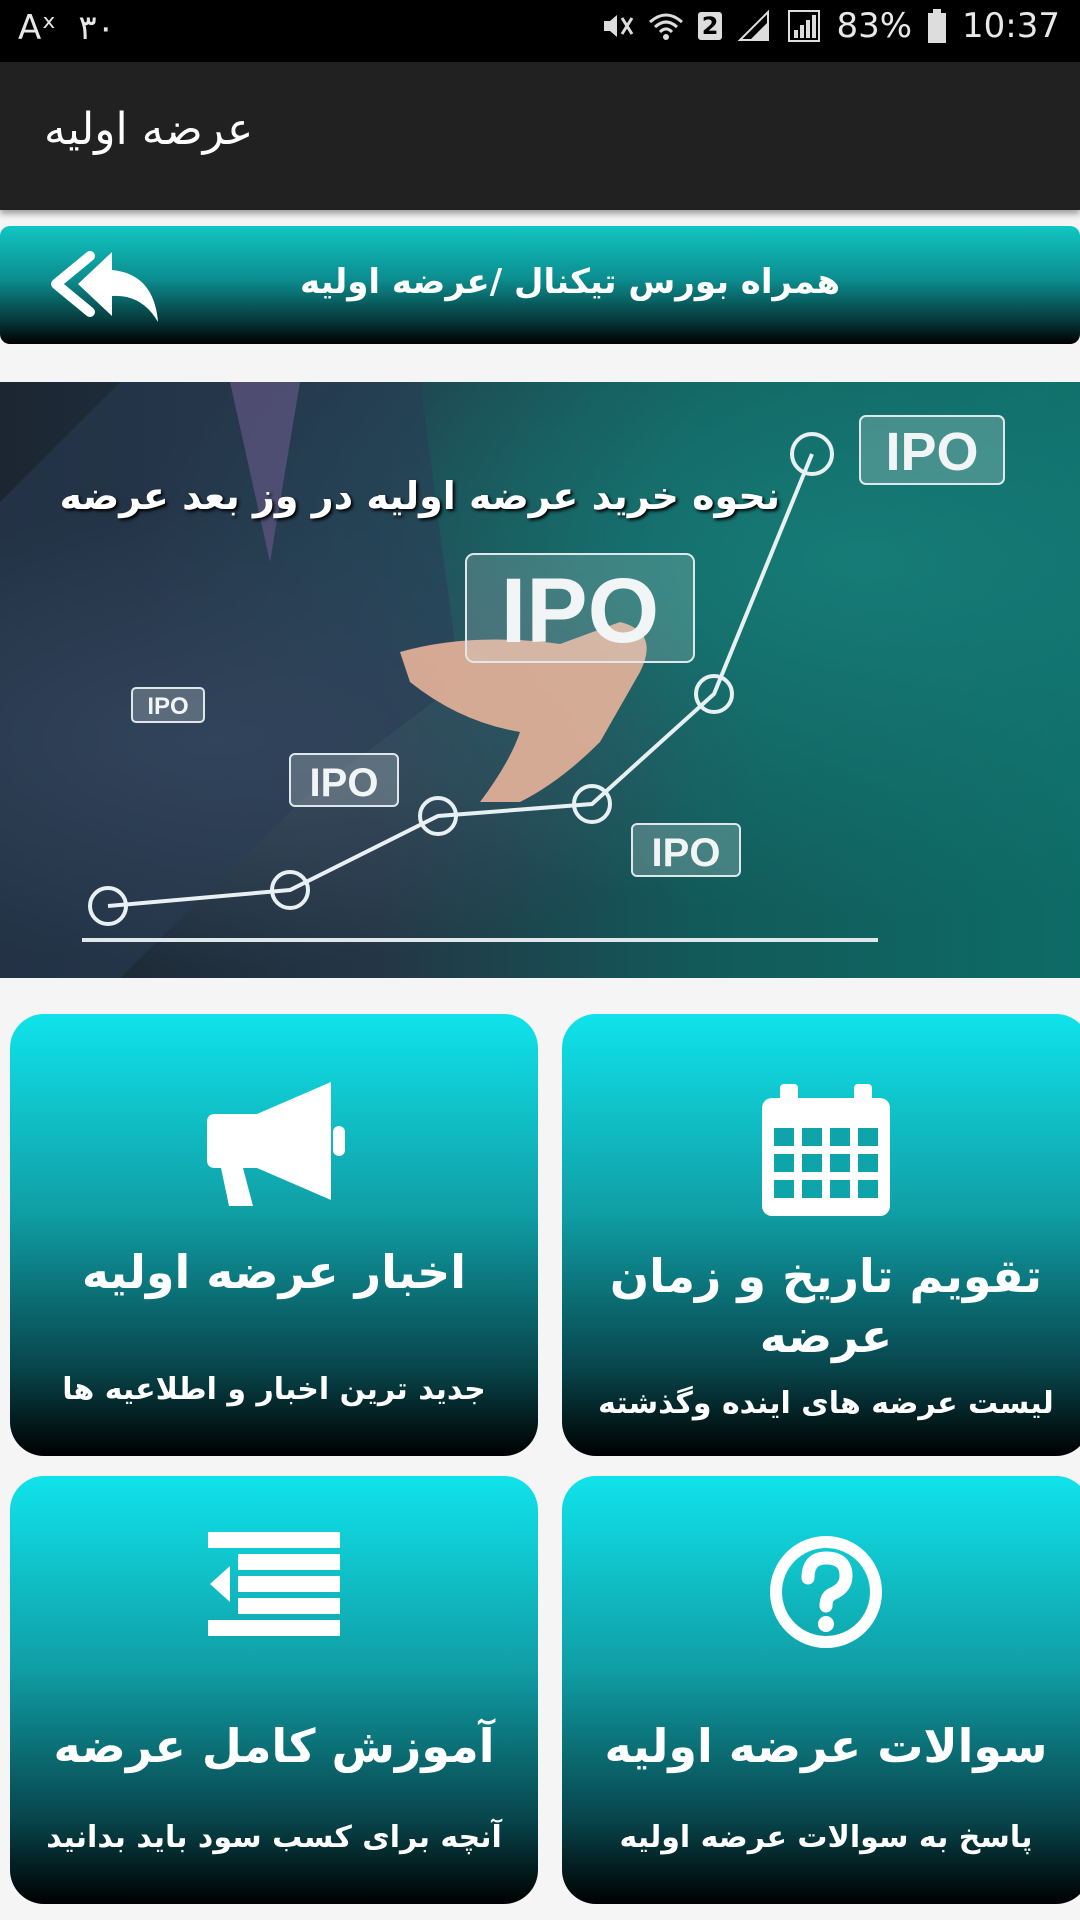  What do you see at coordinates (874, 26) in the screenshot?
I see `battery-percent: 83%` at bounding box center [874, 26].